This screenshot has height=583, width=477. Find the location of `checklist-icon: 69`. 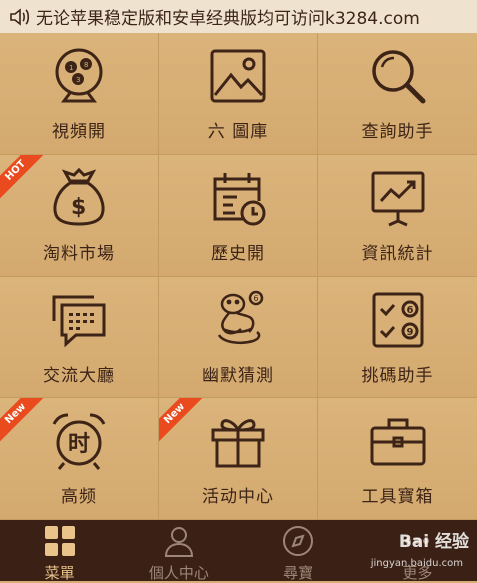

checklist-icon: 69 is located at coordinates (397, 319).